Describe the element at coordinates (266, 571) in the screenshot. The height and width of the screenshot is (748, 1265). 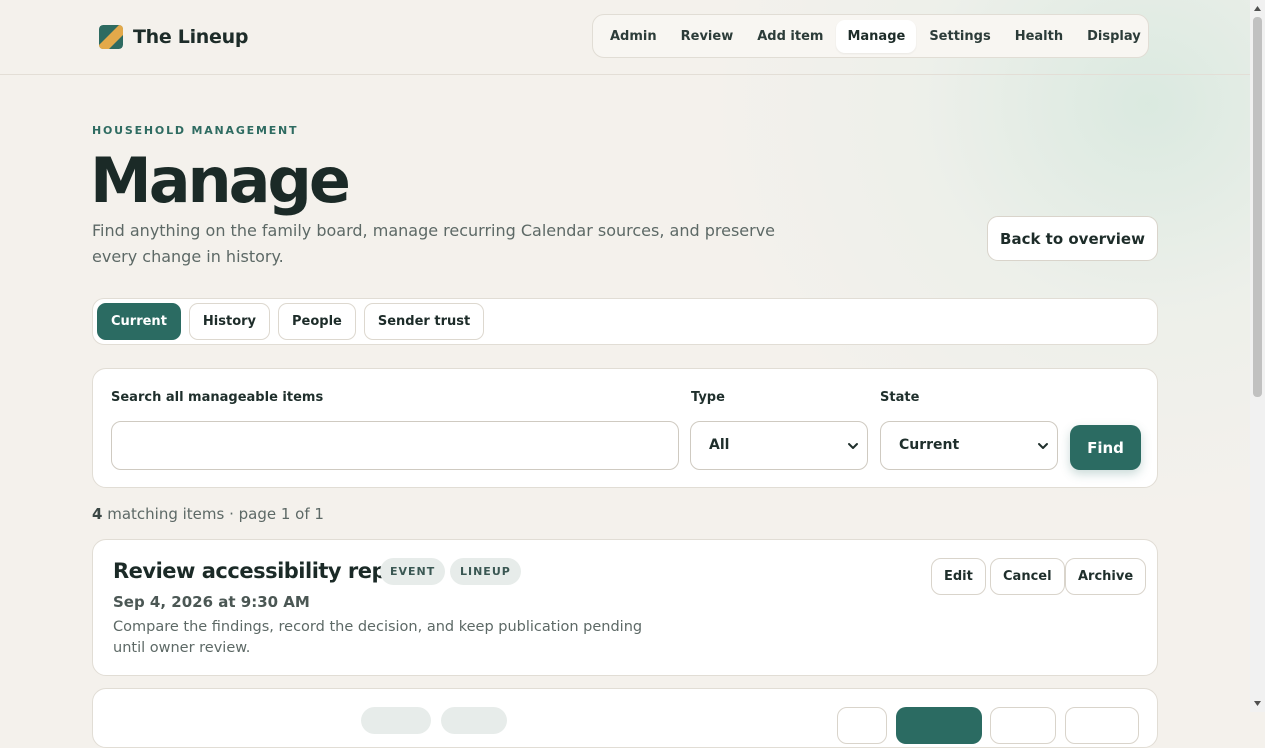
I see `item-title: Review accessibility report` at that location.